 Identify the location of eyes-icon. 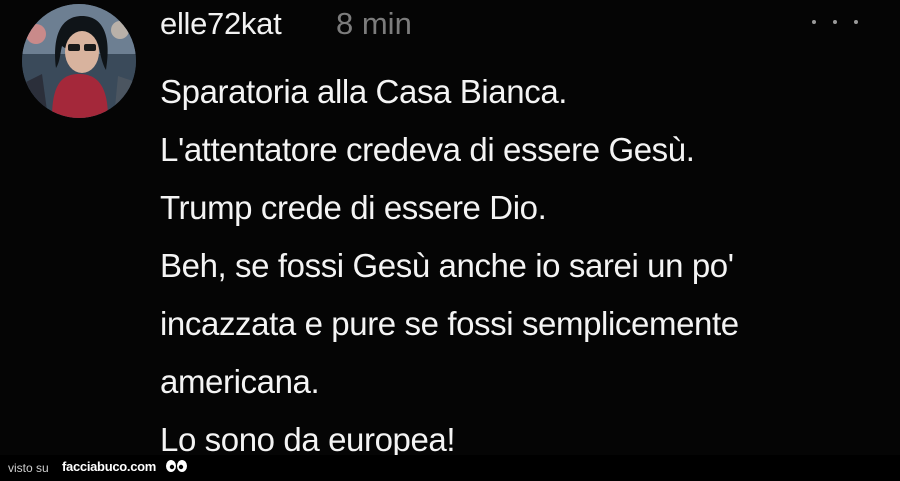
(177, 469).